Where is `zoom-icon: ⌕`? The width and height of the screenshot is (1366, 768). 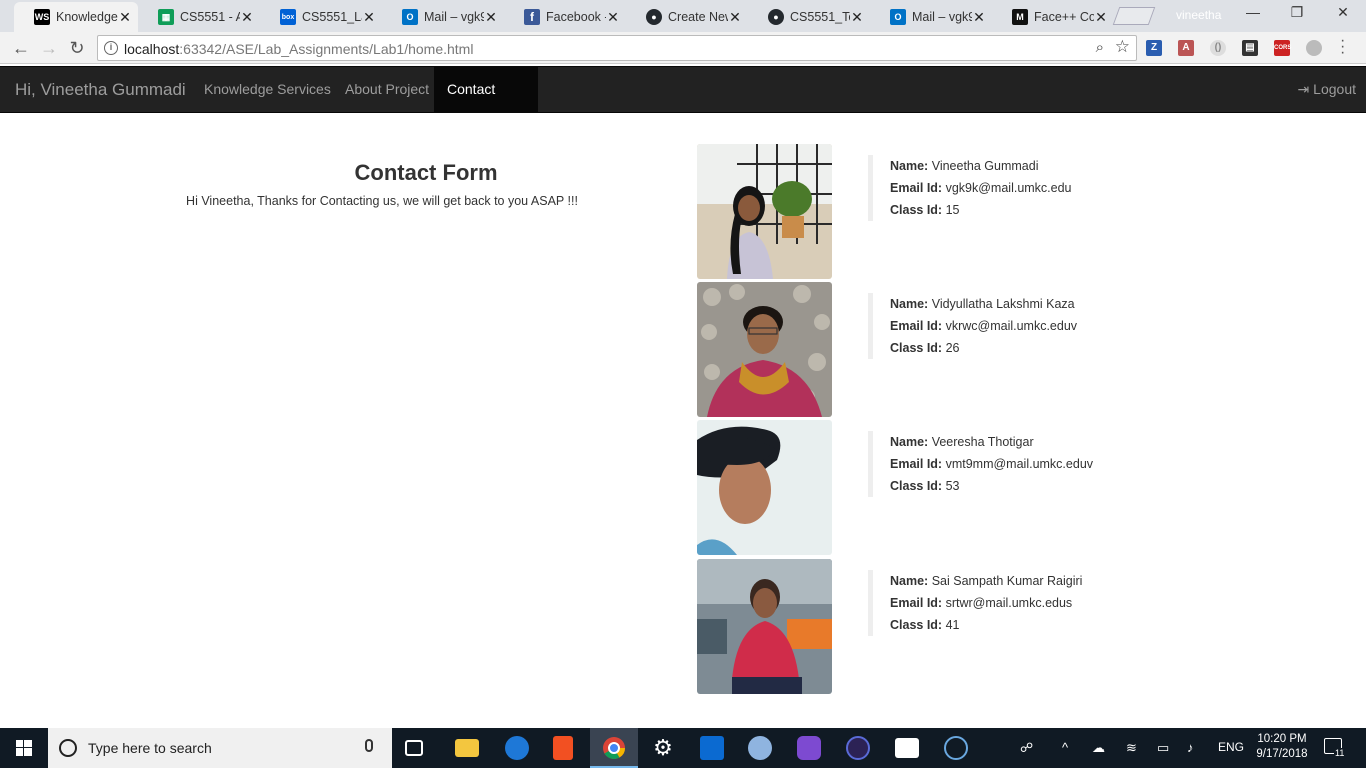
zoom-icon: ⌕ is located at coordinates (1100, 47).